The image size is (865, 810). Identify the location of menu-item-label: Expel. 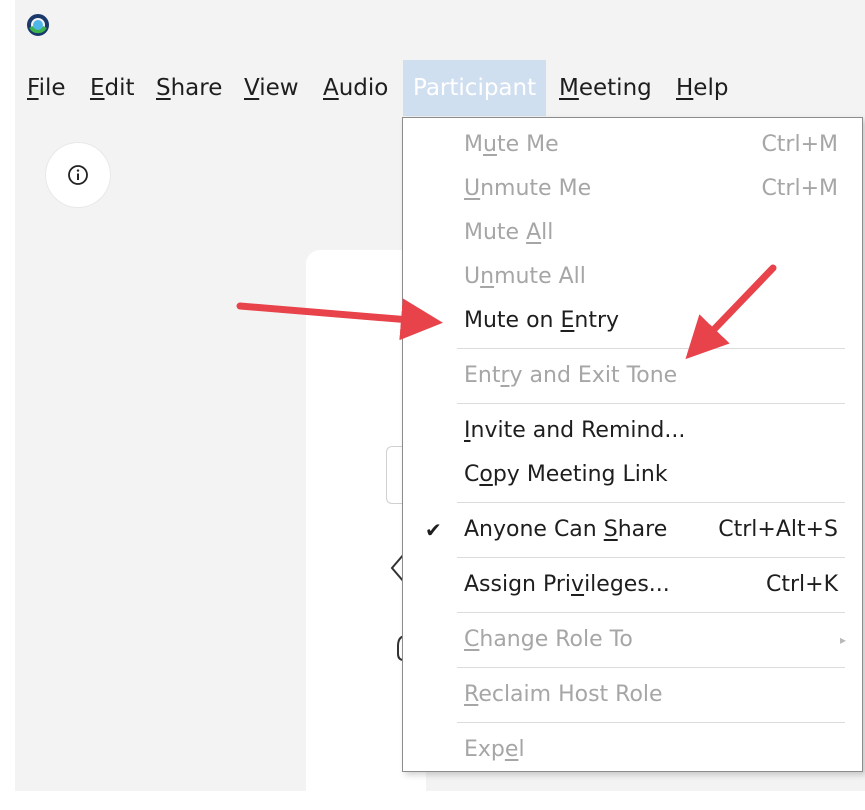
(494, 749).